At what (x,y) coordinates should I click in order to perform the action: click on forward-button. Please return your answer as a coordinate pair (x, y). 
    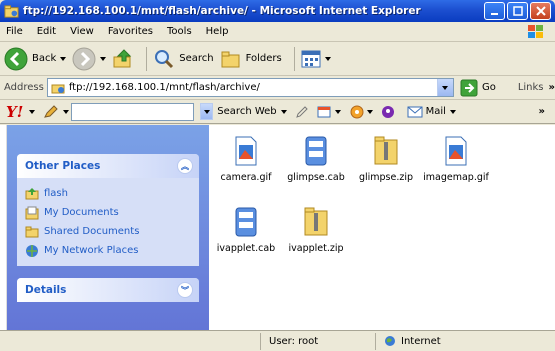
    Looking at the image, I should click on (89, 59).